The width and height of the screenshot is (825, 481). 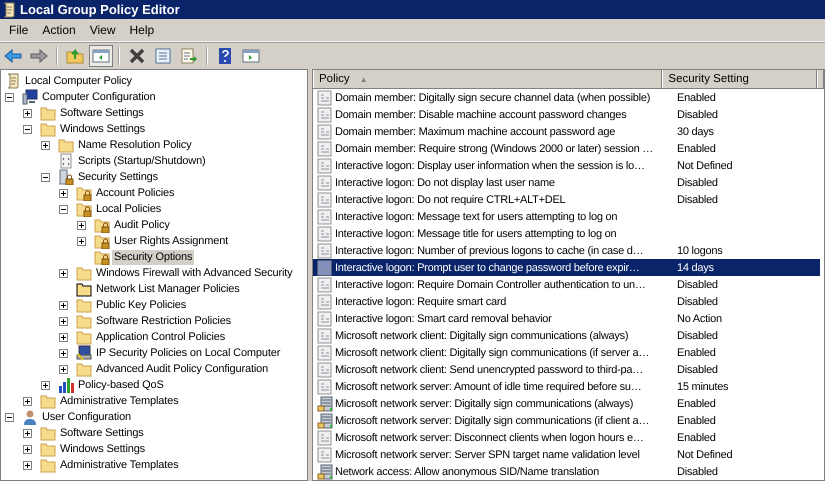 I want to click on list-row: Network access: Allow anonymous SID/Name translation Disabled, so click(x=568, y=471).